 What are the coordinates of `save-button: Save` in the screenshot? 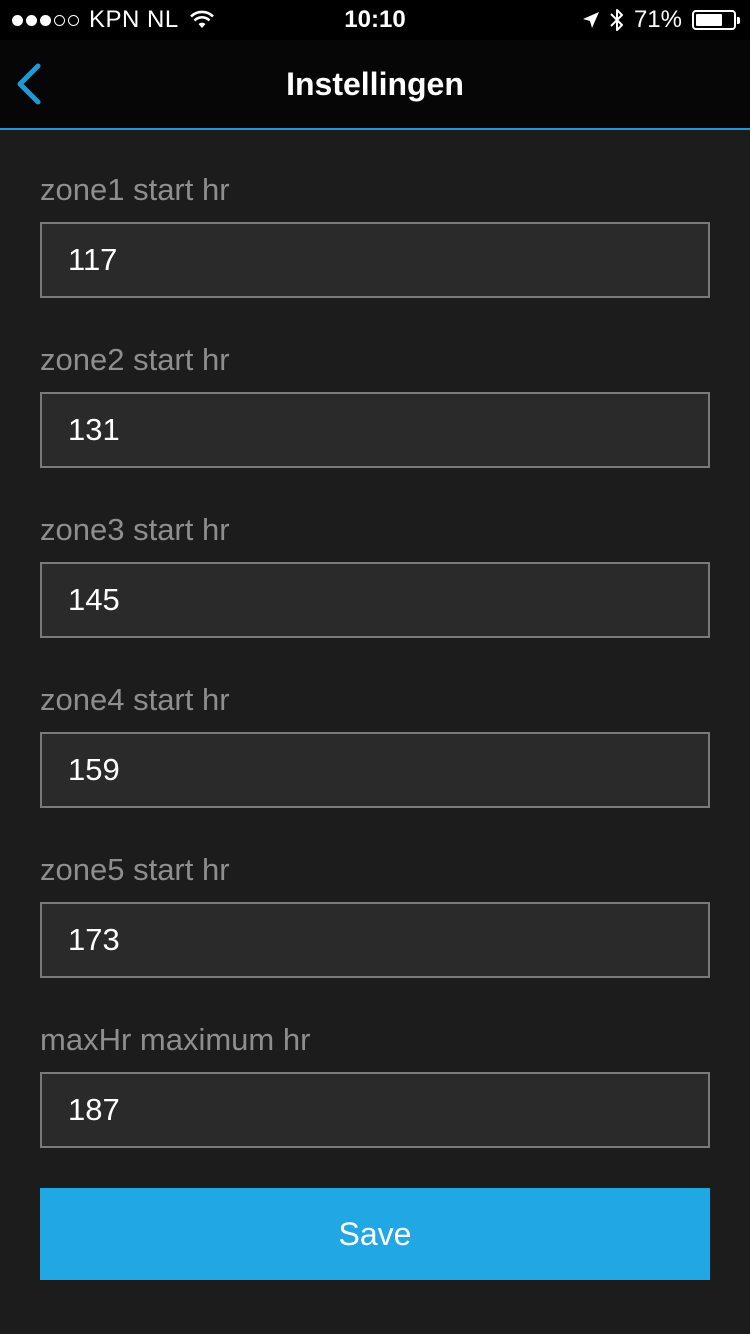 It's located at (375, 1234).